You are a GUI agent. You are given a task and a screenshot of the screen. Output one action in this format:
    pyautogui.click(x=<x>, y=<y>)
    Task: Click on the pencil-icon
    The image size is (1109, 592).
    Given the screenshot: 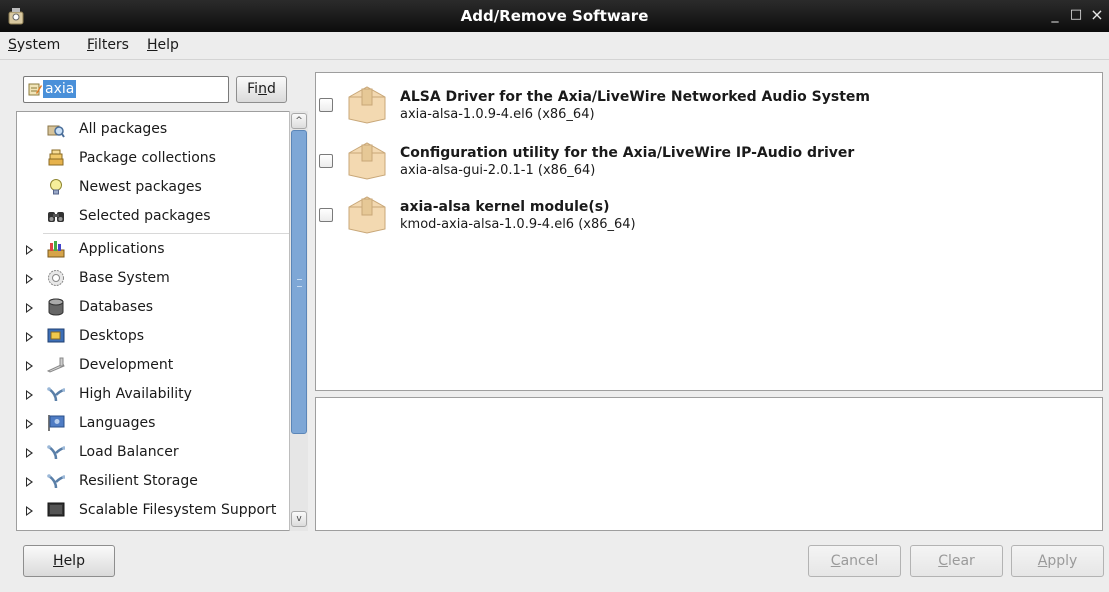 What is the action you would take?
    pyautogui.click(x=35, y=89)
    